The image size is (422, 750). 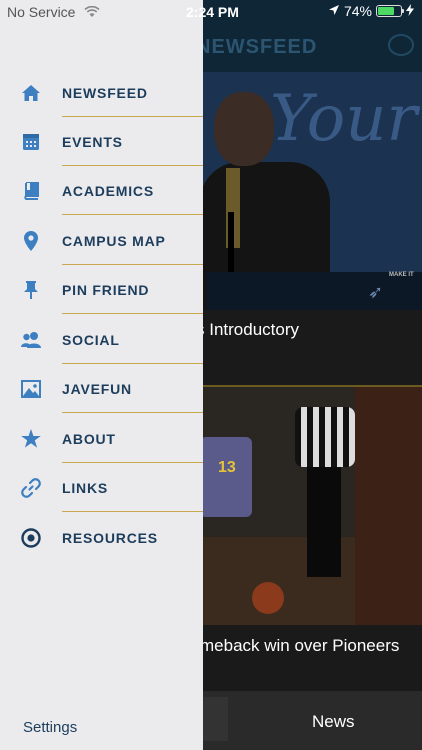 I want to click on menu-item-resources: RESOURCES, so click(x=101, y=537).